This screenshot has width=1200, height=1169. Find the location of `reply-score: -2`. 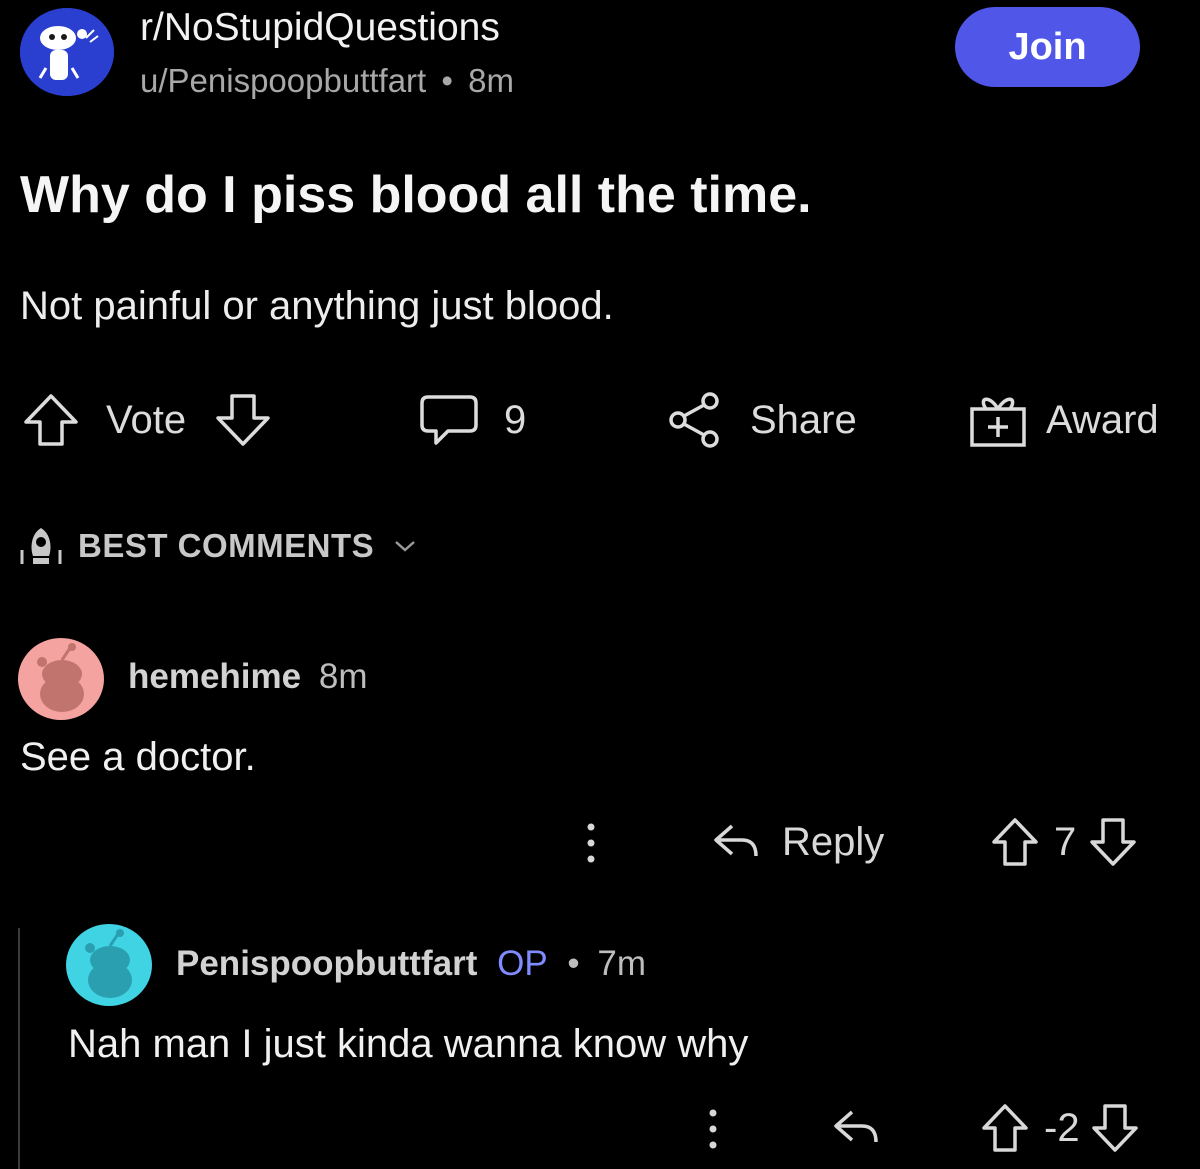

reply-score: -2 is located at coordinates (1062, 1127).